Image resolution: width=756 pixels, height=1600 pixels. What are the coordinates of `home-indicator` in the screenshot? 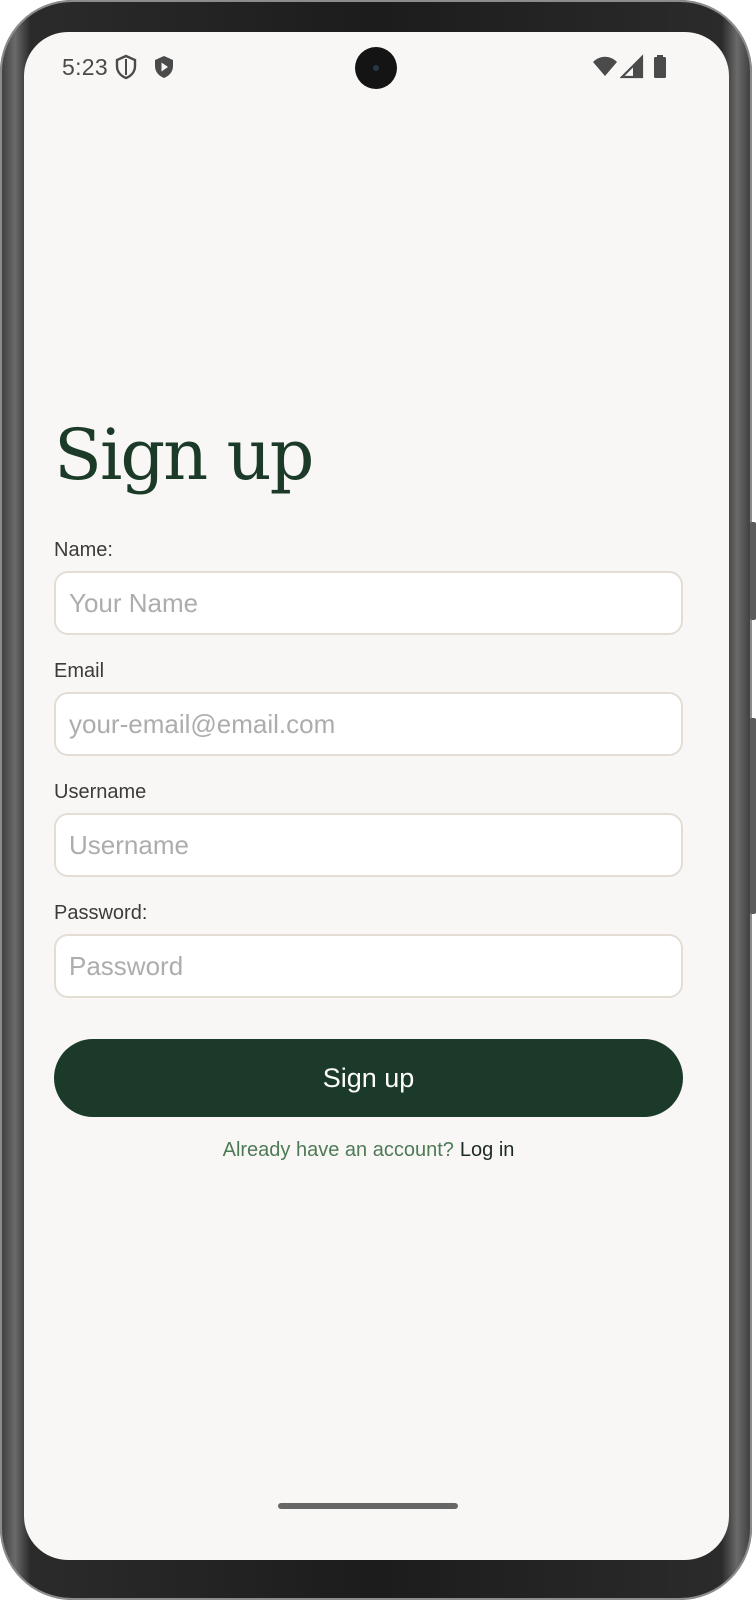 It's located at (368, 1506).